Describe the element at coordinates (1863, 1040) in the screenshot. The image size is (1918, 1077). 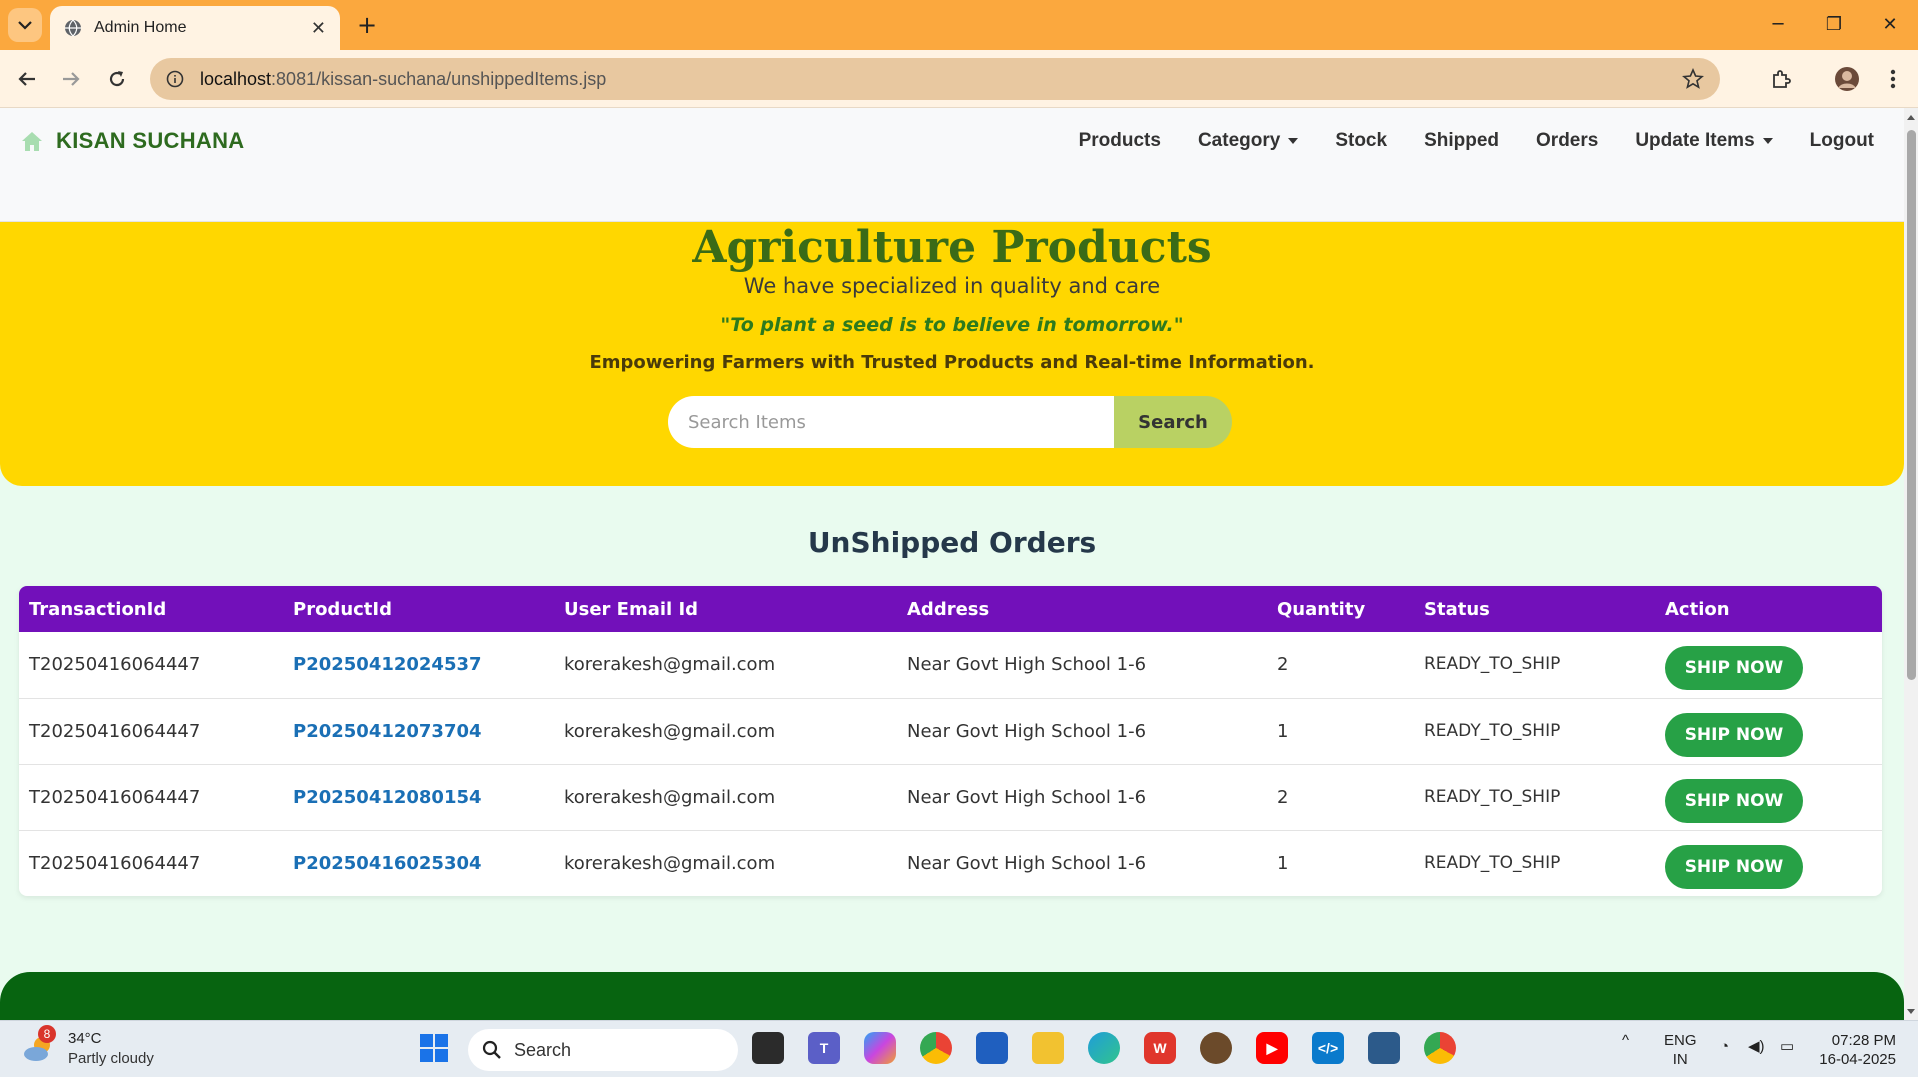
I see `clock-time: 07:28 PM` at that location.